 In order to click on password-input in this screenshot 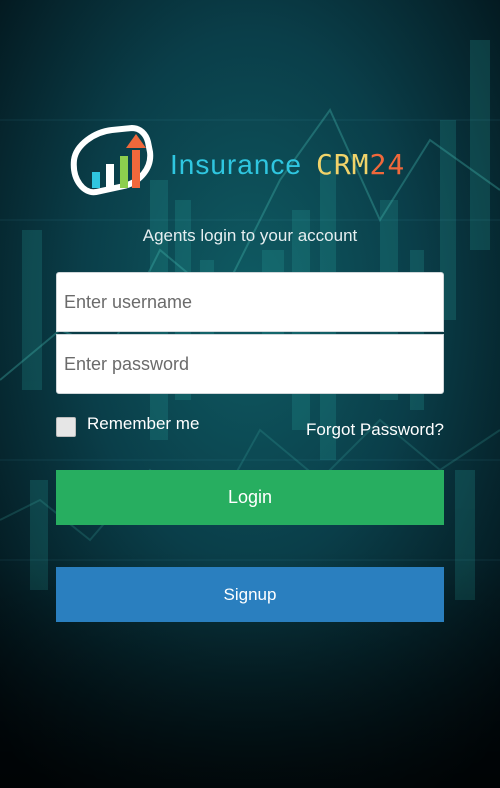, I will do `click(250, 364)`.